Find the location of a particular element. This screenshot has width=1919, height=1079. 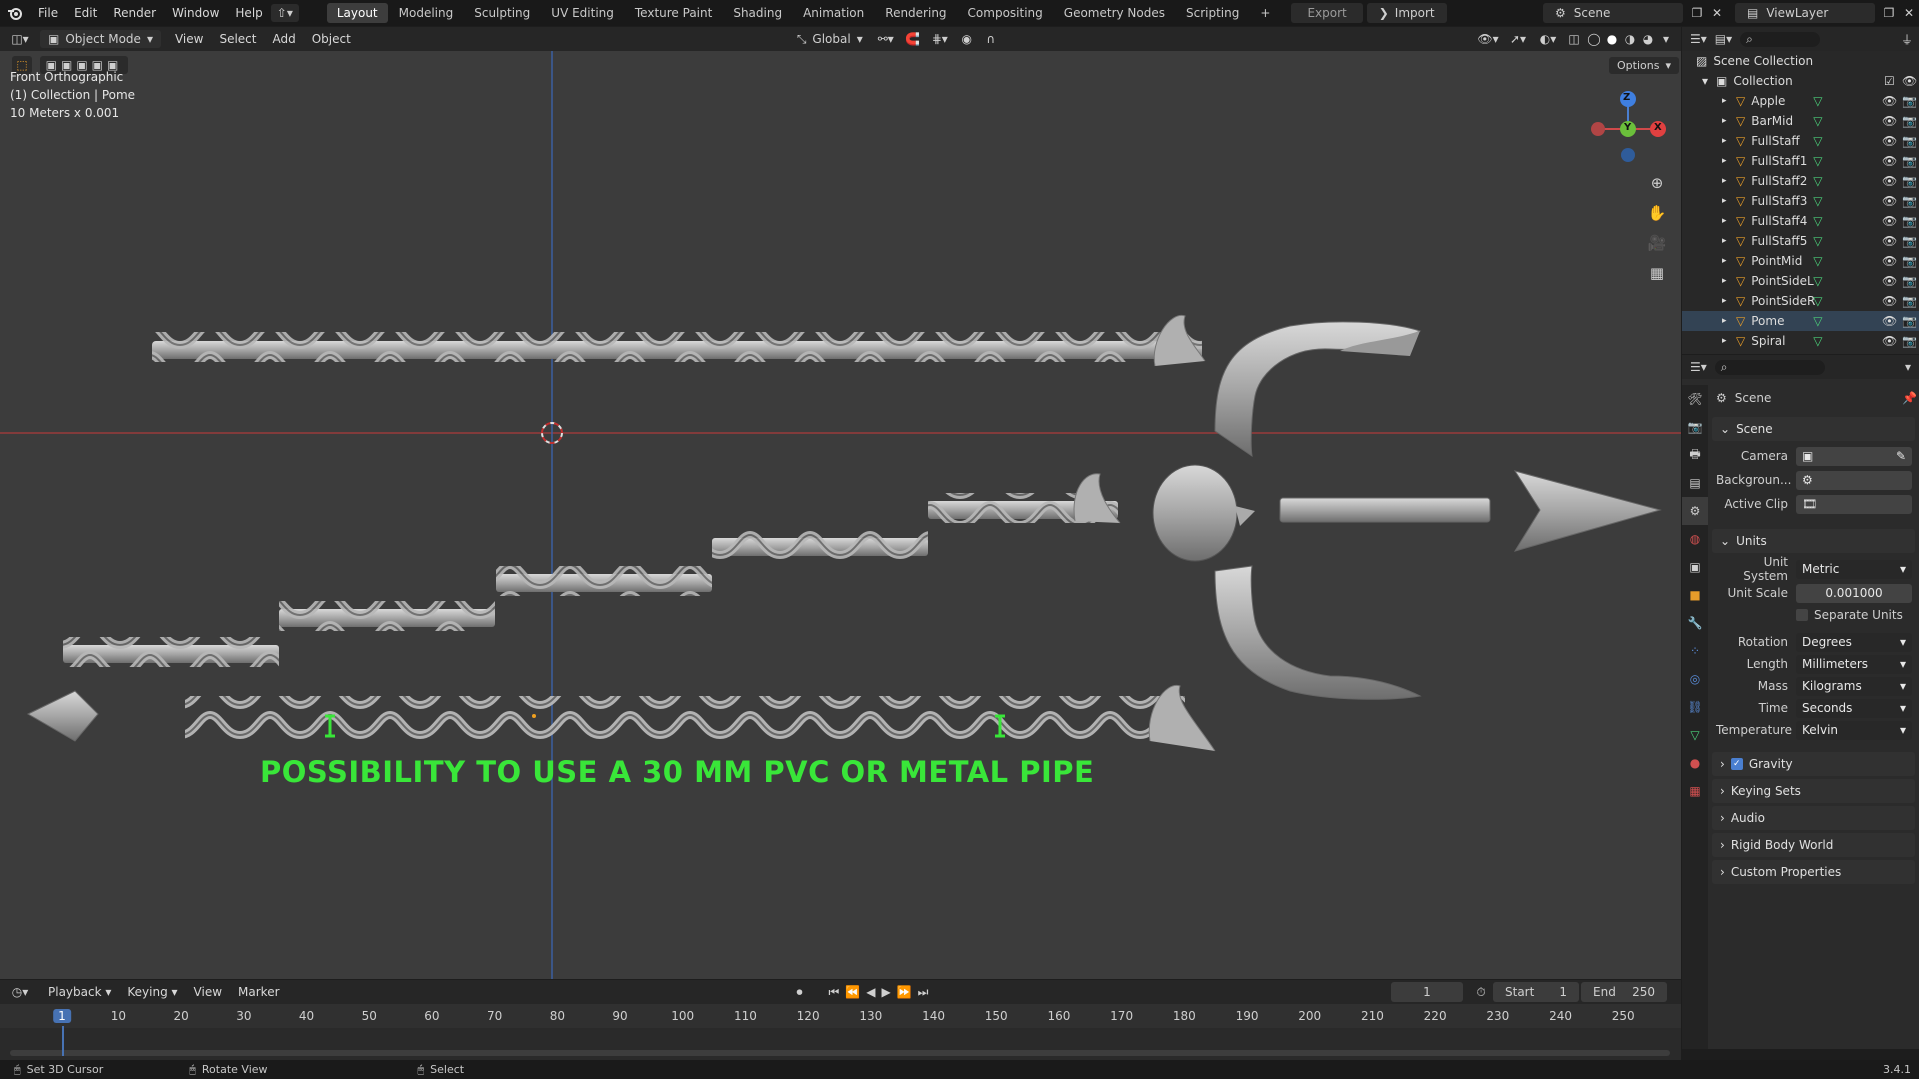

menu-keying: Keying ▾ is located at coordinates (152, 992).